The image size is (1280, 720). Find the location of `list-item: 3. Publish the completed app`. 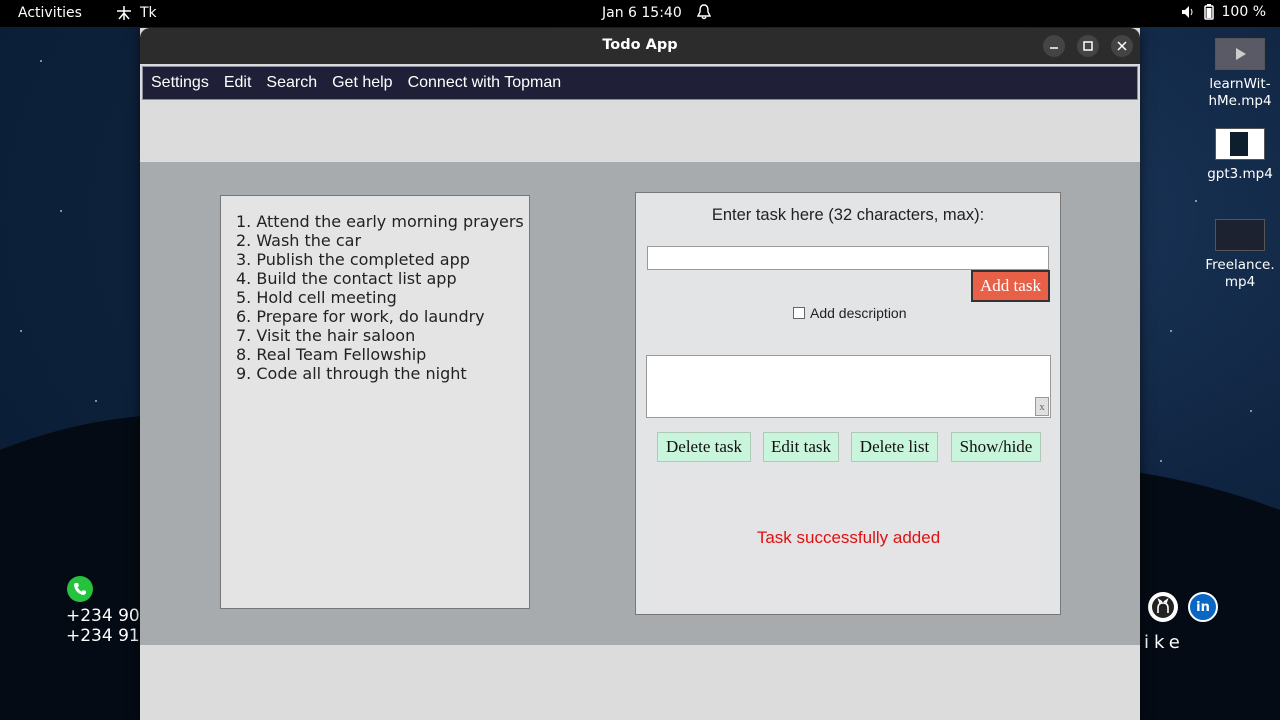

list-item: 3. Publish the completed app is located at coordinates (382, 259).